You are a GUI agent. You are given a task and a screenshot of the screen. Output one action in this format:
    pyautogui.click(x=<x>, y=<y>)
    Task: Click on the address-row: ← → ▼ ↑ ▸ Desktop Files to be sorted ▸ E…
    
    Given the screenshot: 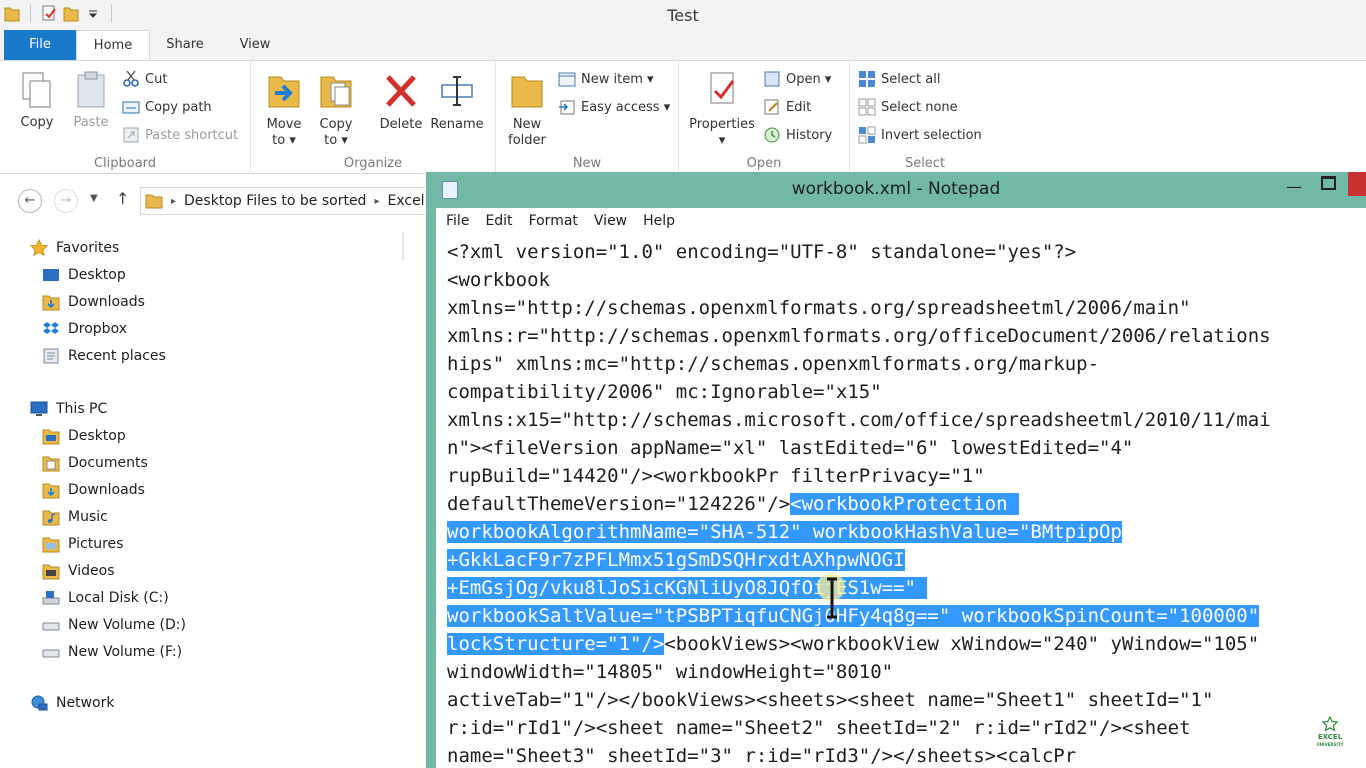 What is the action you would take?
    pyautogui.click(x=221, y=200)
    